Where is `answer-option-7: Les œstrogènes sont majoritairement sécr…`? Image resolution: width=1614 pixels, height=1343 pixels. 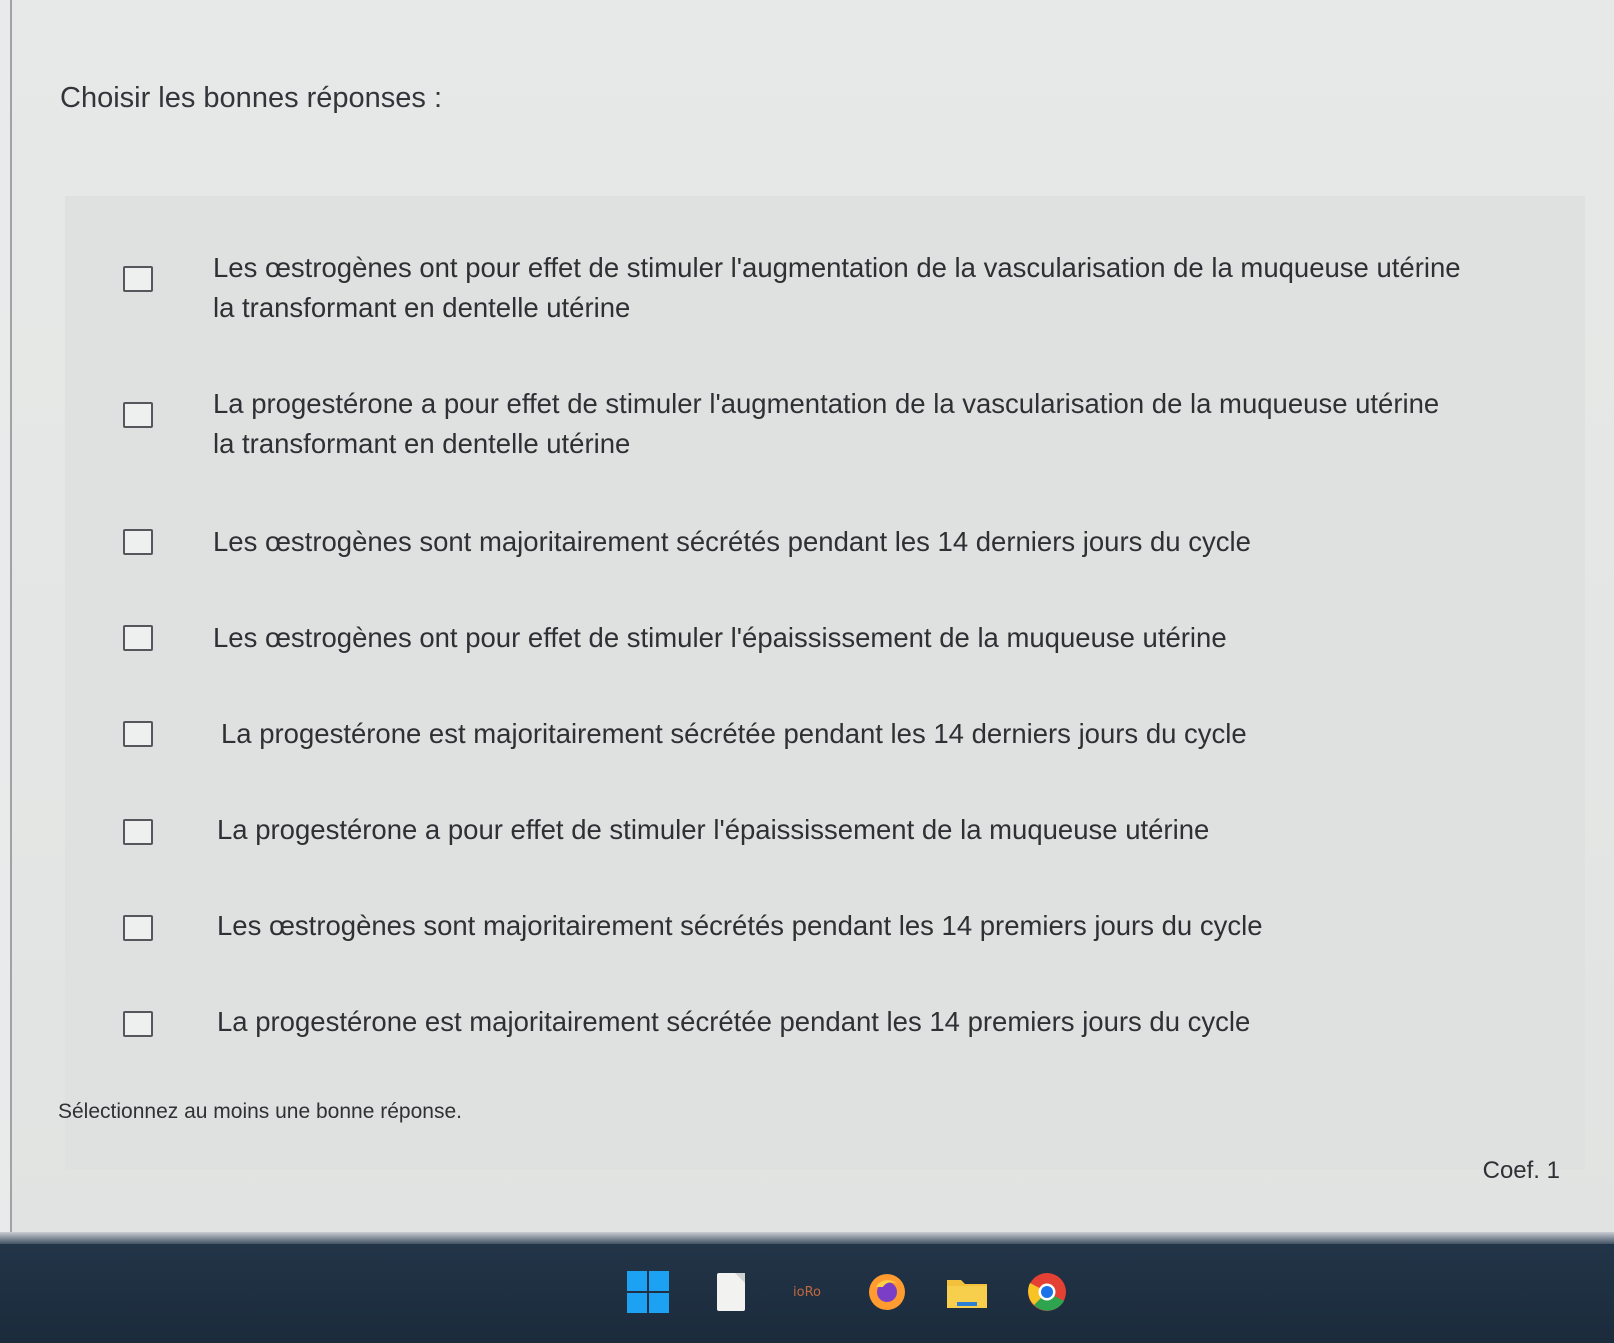 answer-option-7: Les œstrogènes sont majoritairement sécr… is located at coordinates (805, 929).